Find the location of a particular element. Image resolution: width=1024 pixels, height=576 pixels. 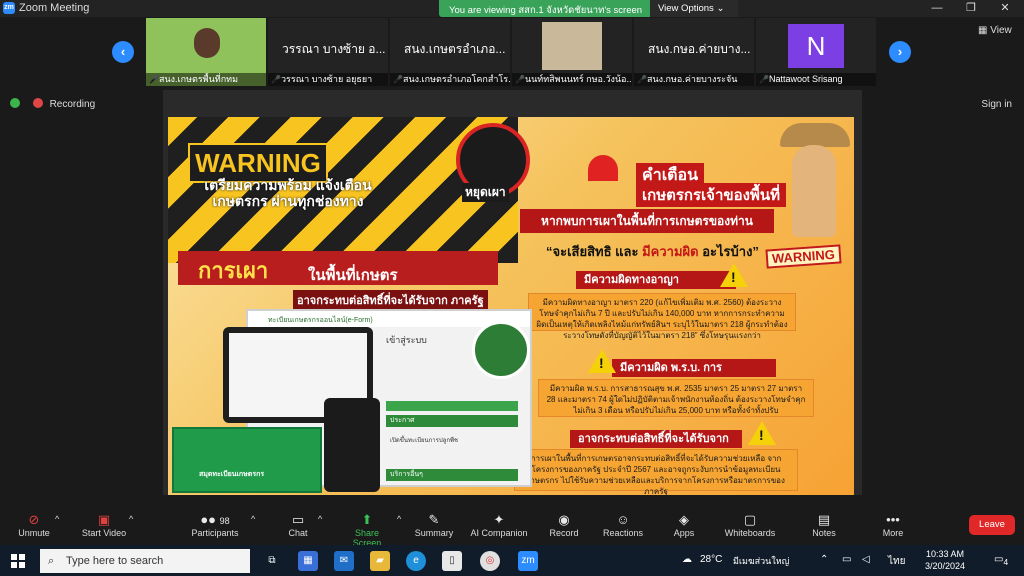

volume-icon: ◁ is located at coordinates (866, 559).